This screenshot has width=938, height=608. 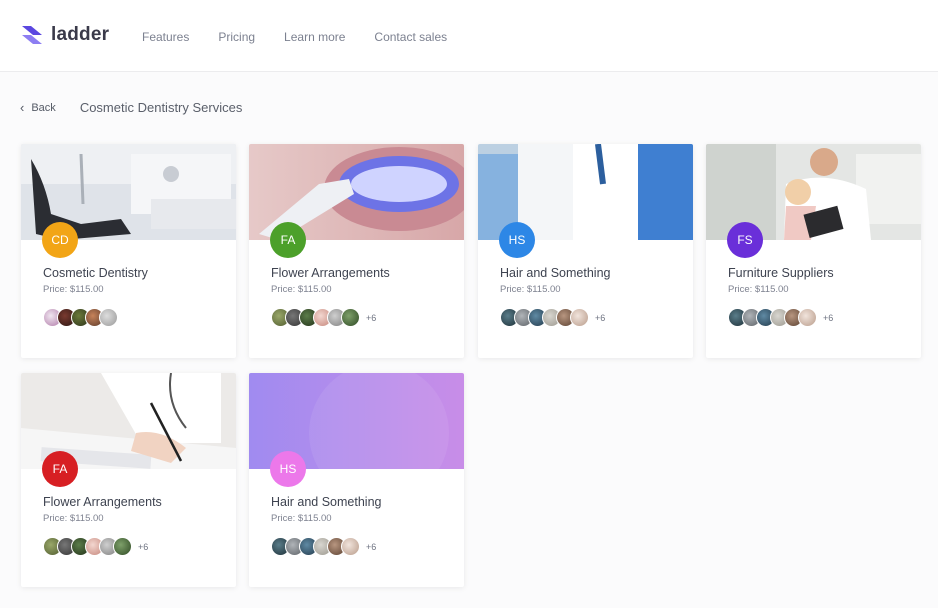 I want to click on service-card: FS Furniture Suppliers Price: $115.00 +6, so click(x=813, y=251).